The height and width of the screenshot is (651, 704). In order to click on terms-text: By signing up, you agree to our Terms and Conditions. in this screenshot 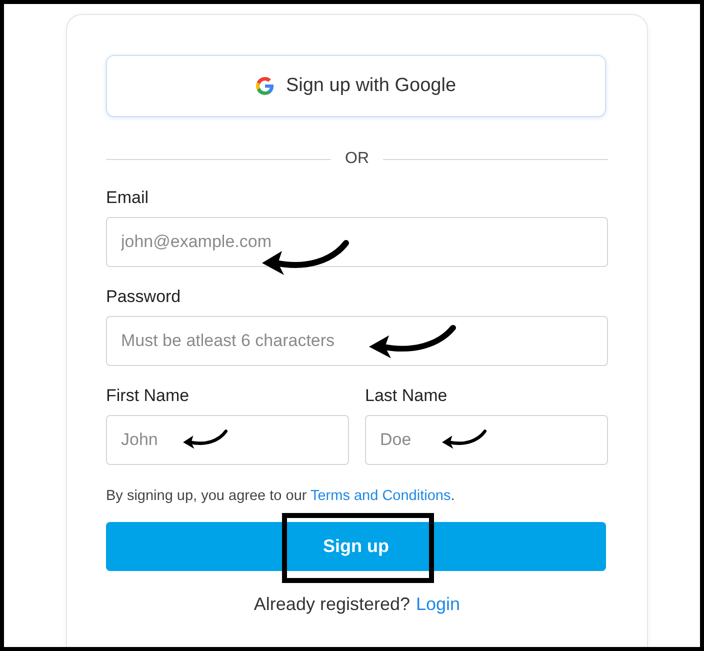, I will do `click(281, 496)`.